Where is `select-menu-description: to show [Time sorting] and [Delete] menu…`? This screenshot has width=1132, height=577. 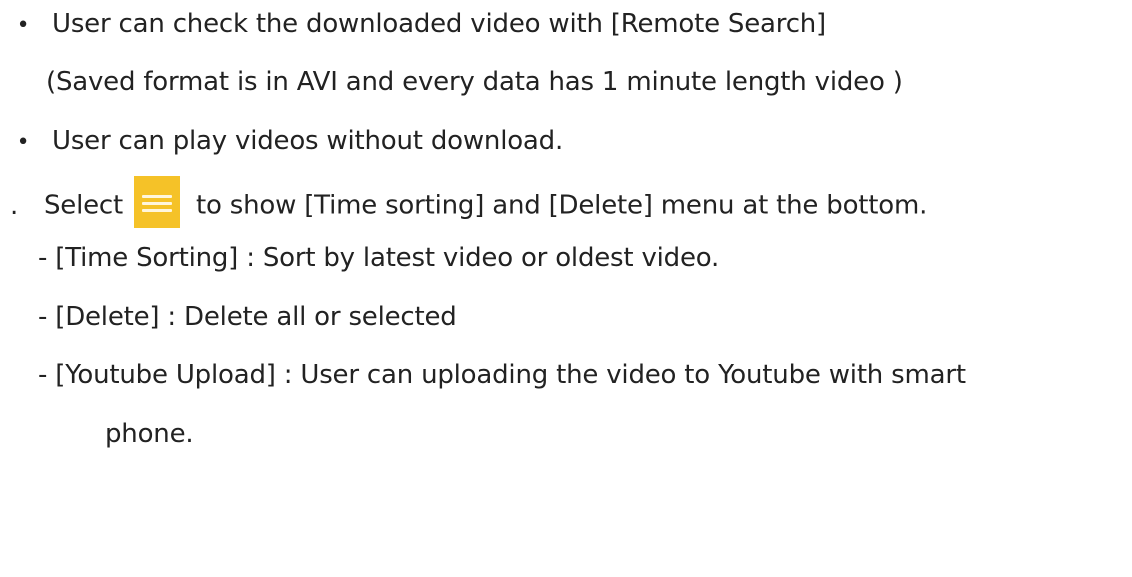
select-menu-description: to show [Time sorting] and [Delete] menu… is located at coordinates (562, 205).